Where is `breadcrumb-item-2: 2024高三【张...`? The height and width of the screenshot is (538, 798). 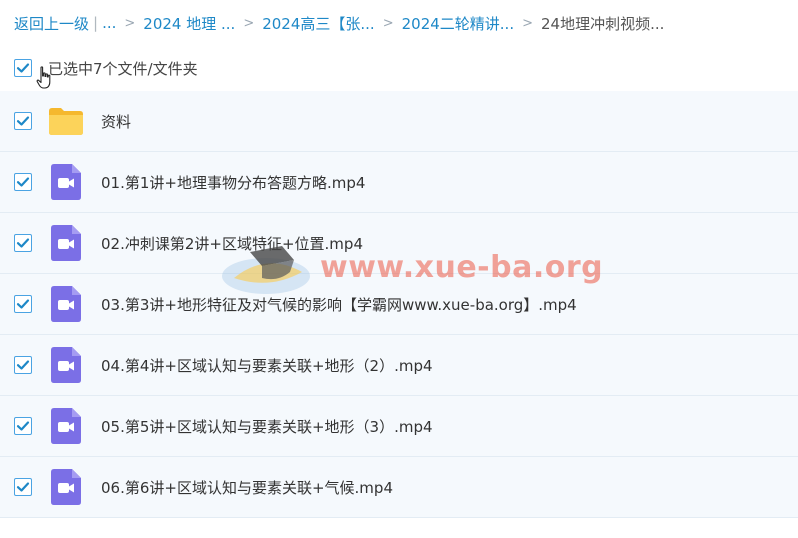
breadcrumb-item-2: 2024高三【张... is located at coordinates (318, 23).